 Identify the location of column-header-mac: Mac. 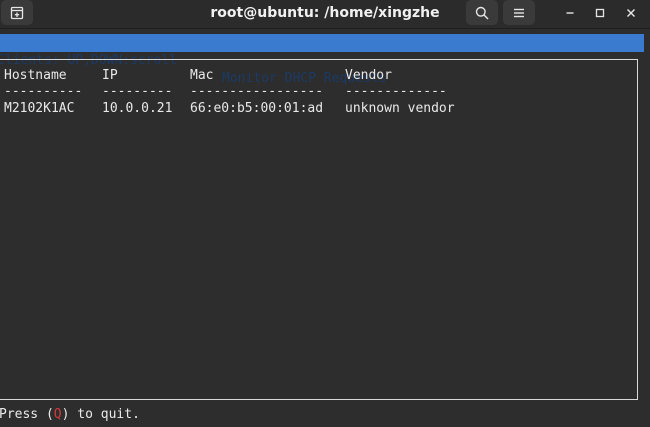
(202, 75).